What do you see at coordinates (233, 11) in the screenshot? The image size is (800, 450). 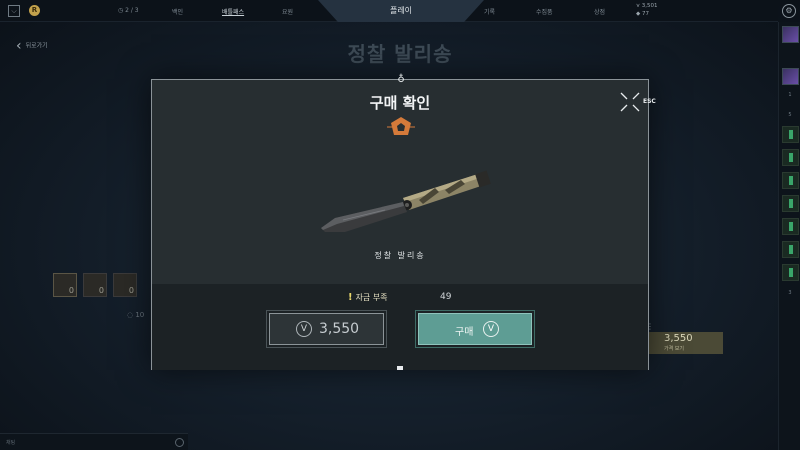 I see `nav-item-battlepass: 배틀패스` at bounding box center [233, 11].